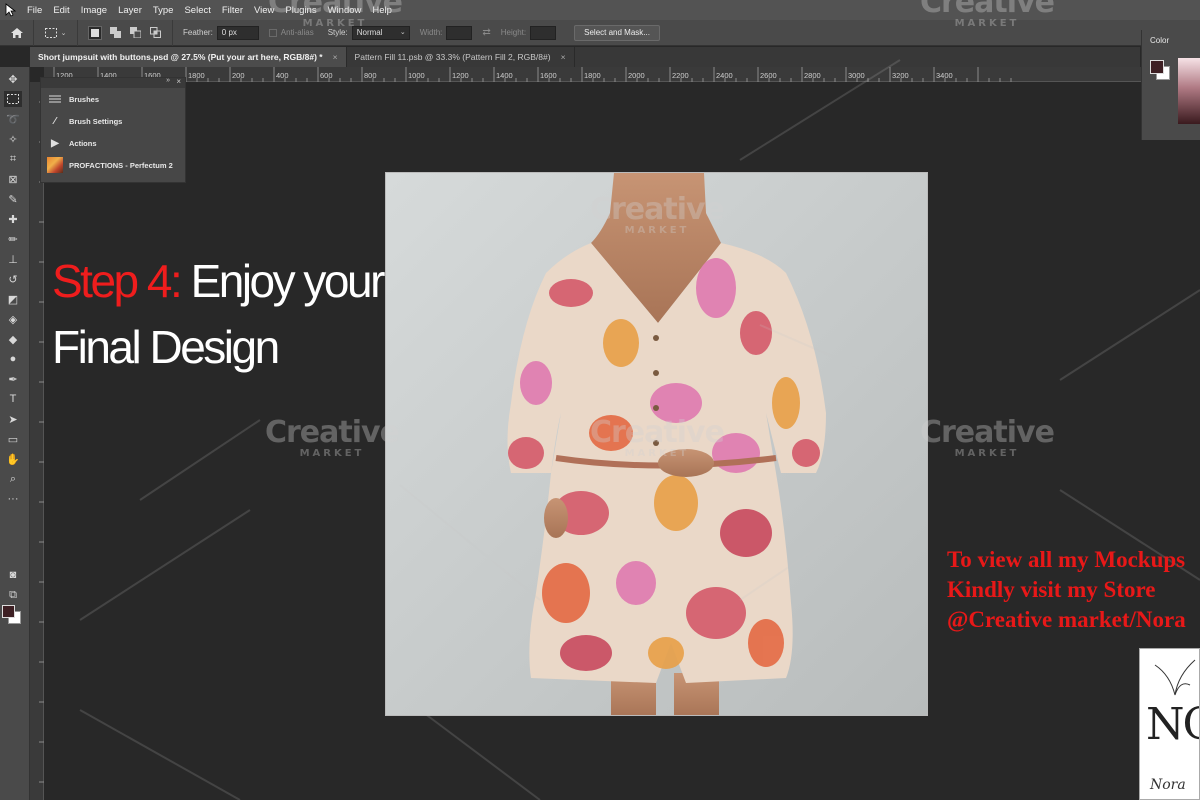 The image size is (1200, 800). I want to click on panel-item-brush-settings: ⁄ Brush Settings, so click(113, 121).